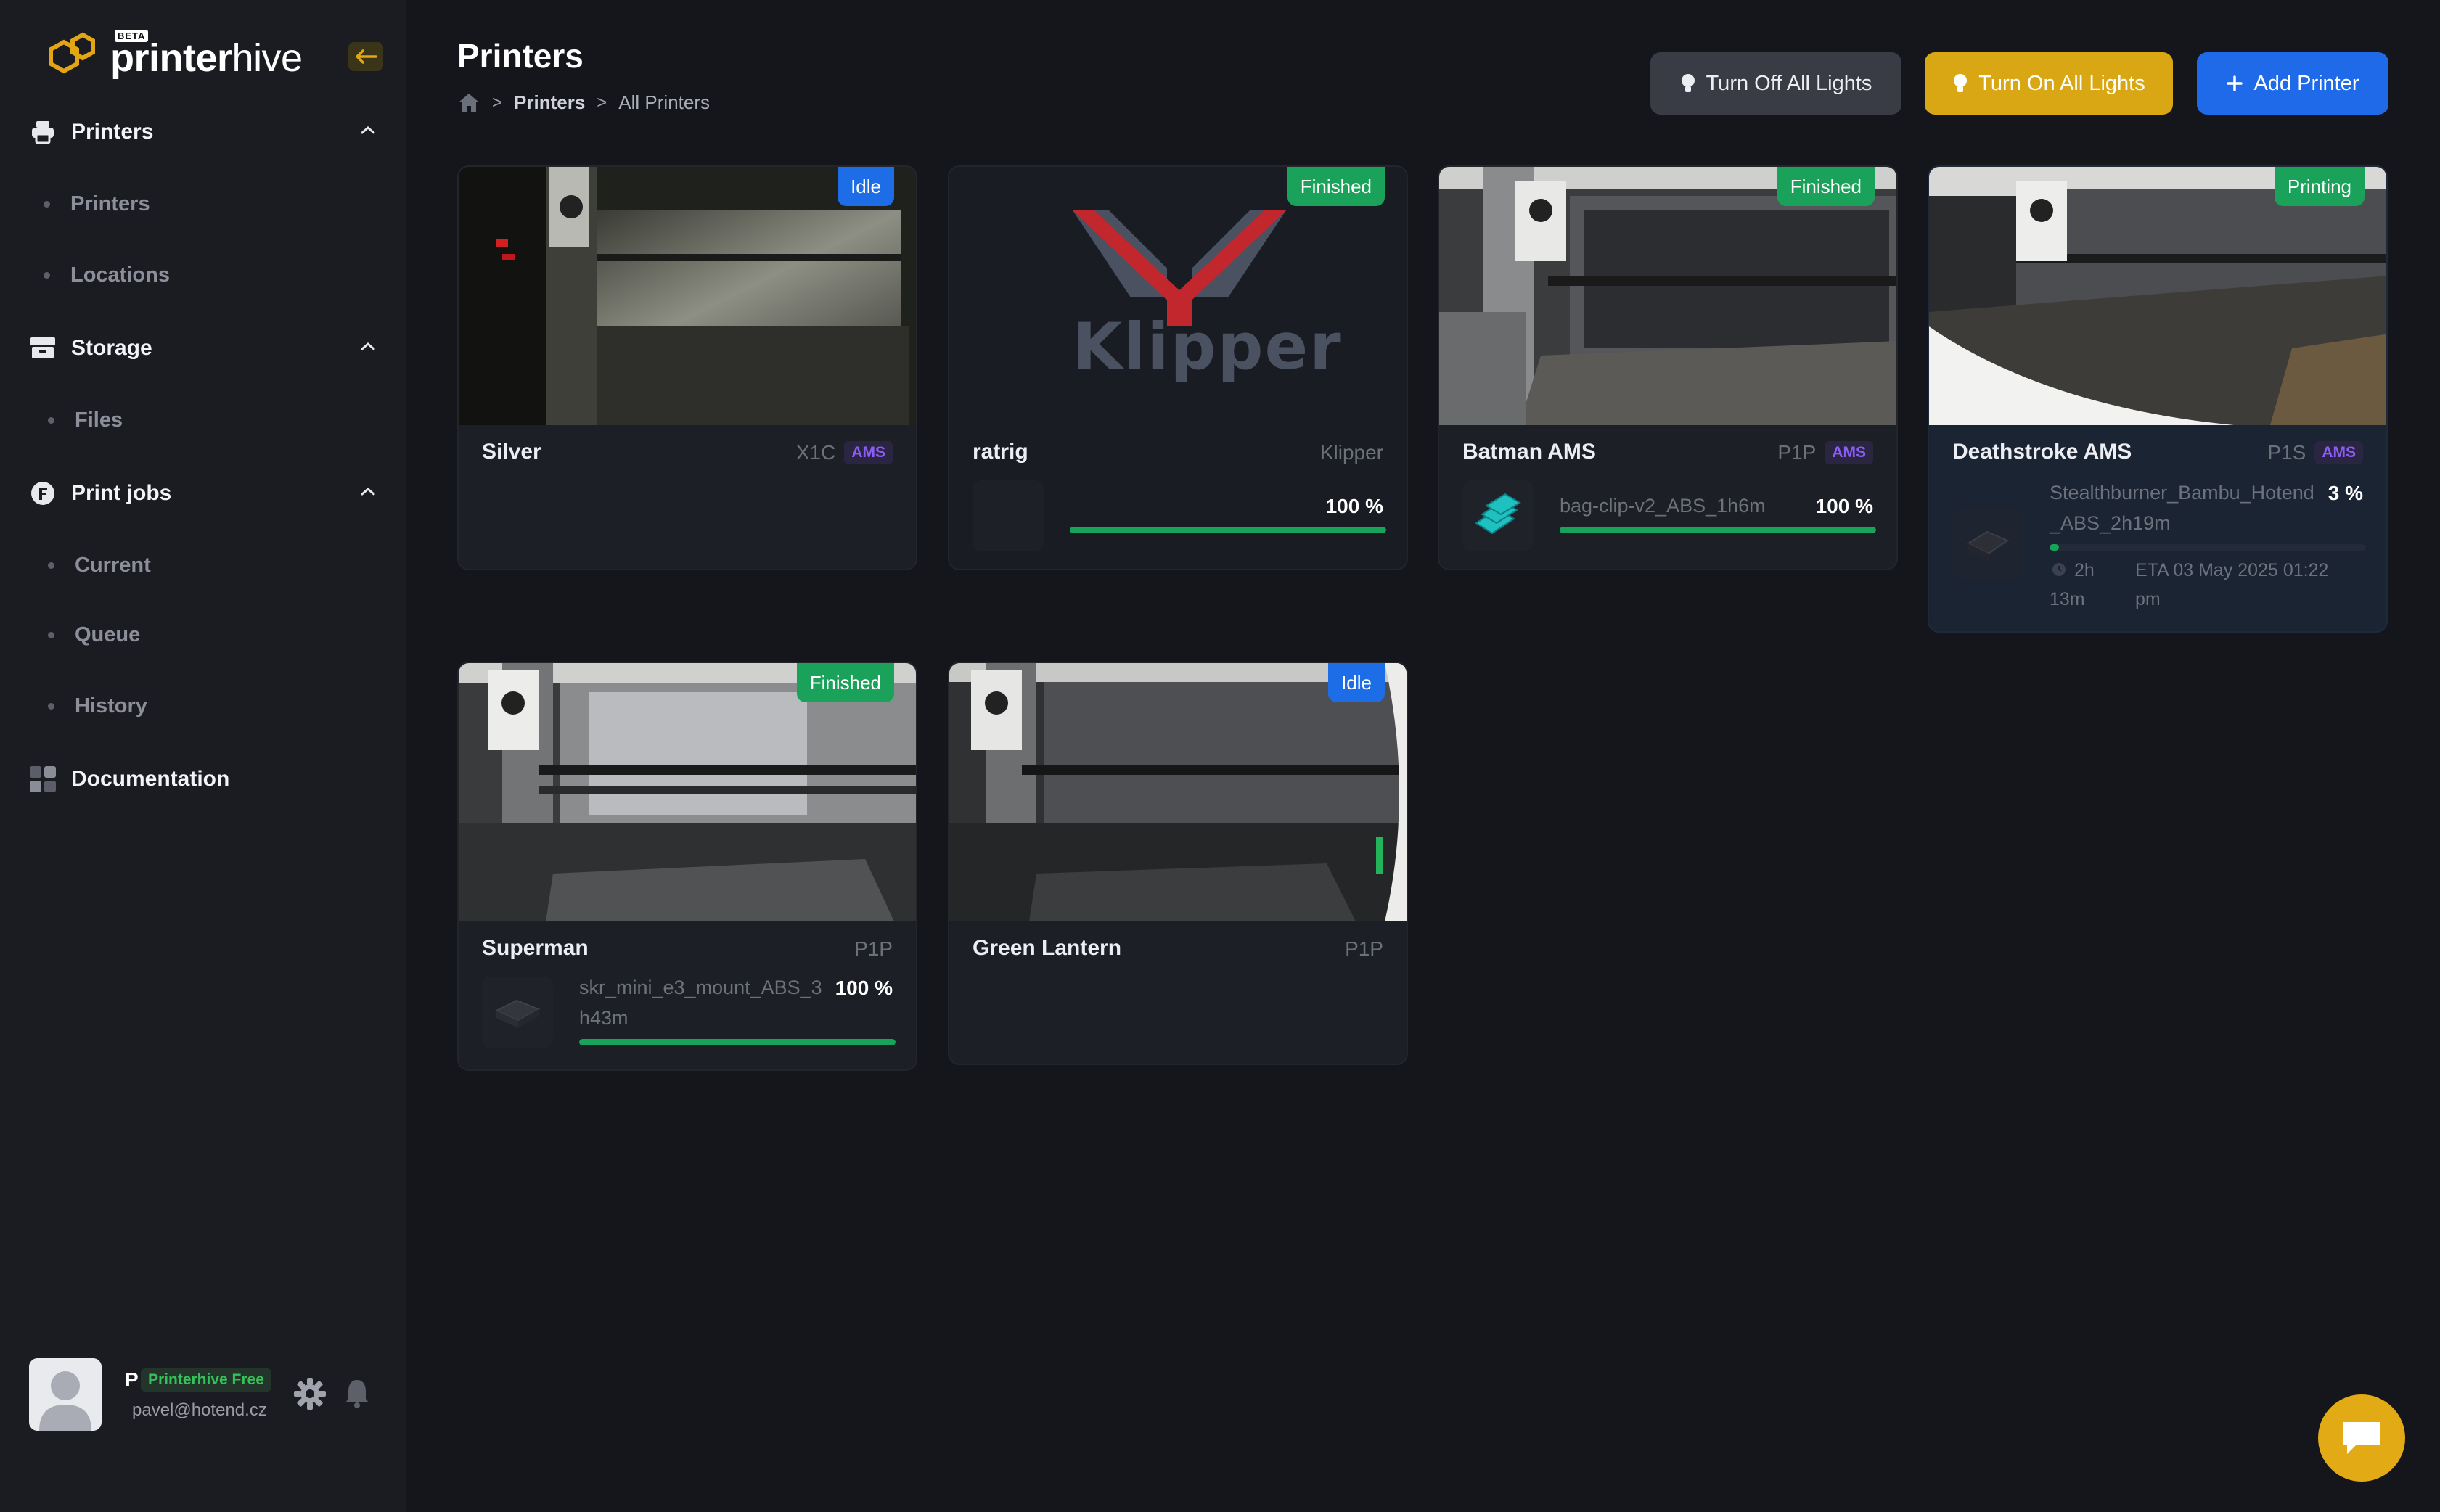  I want to click on sidebar-item-history: History, so click(95, 706).